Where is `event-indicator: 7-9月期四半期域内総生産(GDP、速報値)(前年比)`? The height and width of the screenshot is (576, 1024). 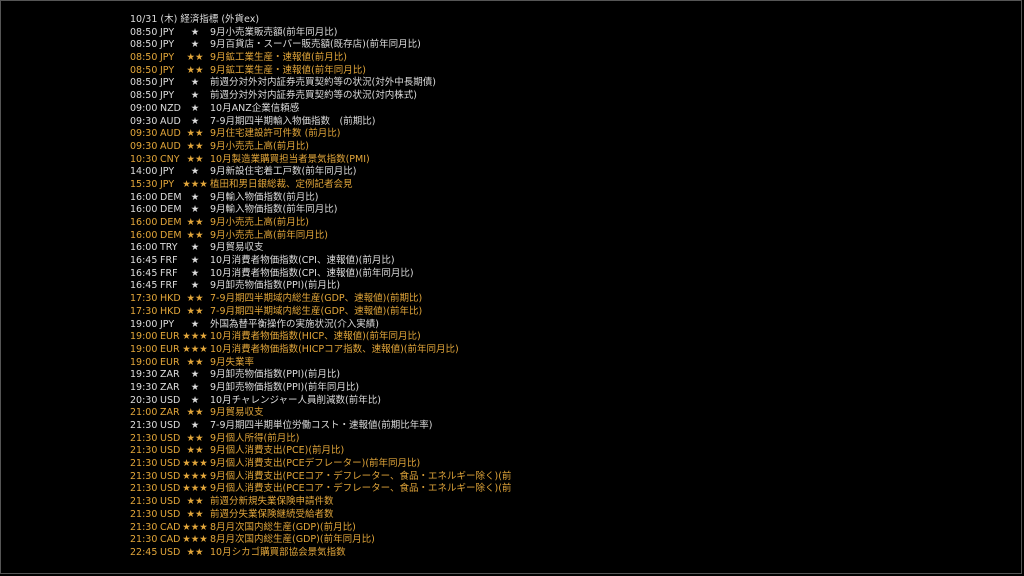 event-indicator: 7-9月期四半期域内総生産(GDP、速報値)(前年比) is located at coordinates (316, 311).